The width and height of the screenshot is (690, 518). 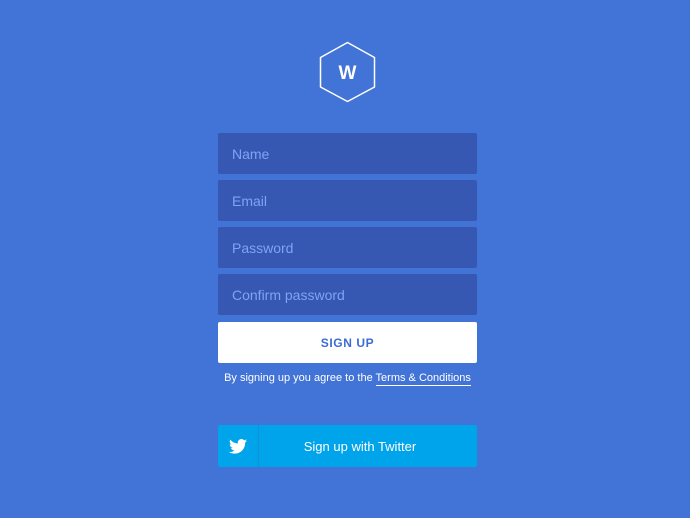 What do you see at coordinates (300, 378) in the screenshot?
I see `terms-text: By signing up you agree to the` at bounding box center [300, 378].